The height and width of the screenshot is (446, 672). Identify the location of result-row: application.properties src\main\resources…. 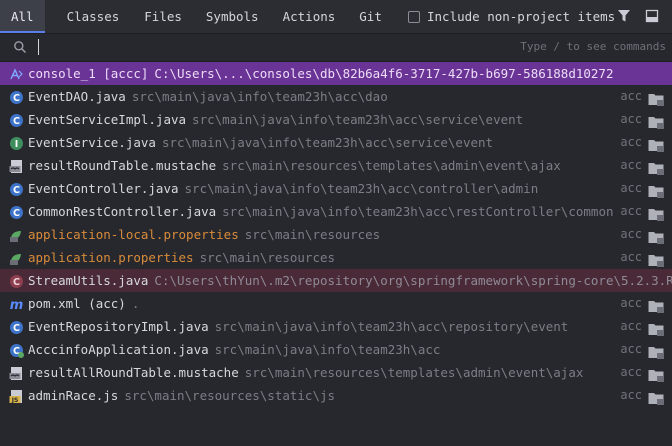
(336, 257).